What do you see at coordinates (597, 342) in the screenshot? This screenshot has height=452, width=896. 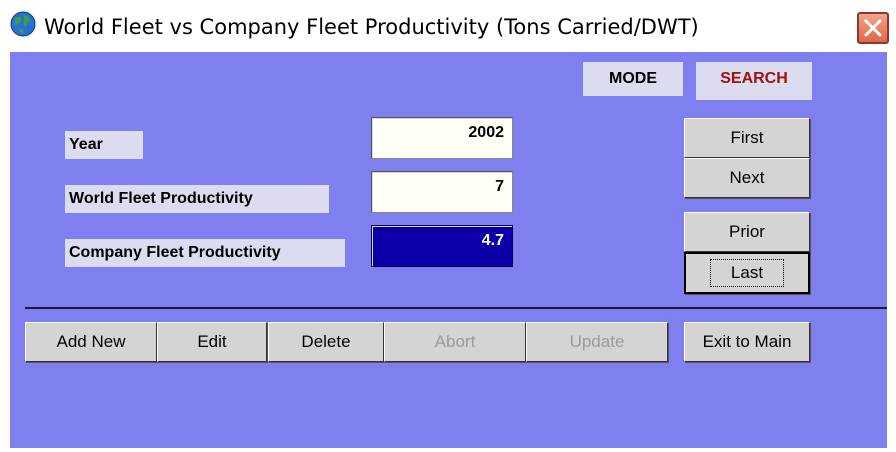 I see `update-button: Update` at bounding box center [597, 342].